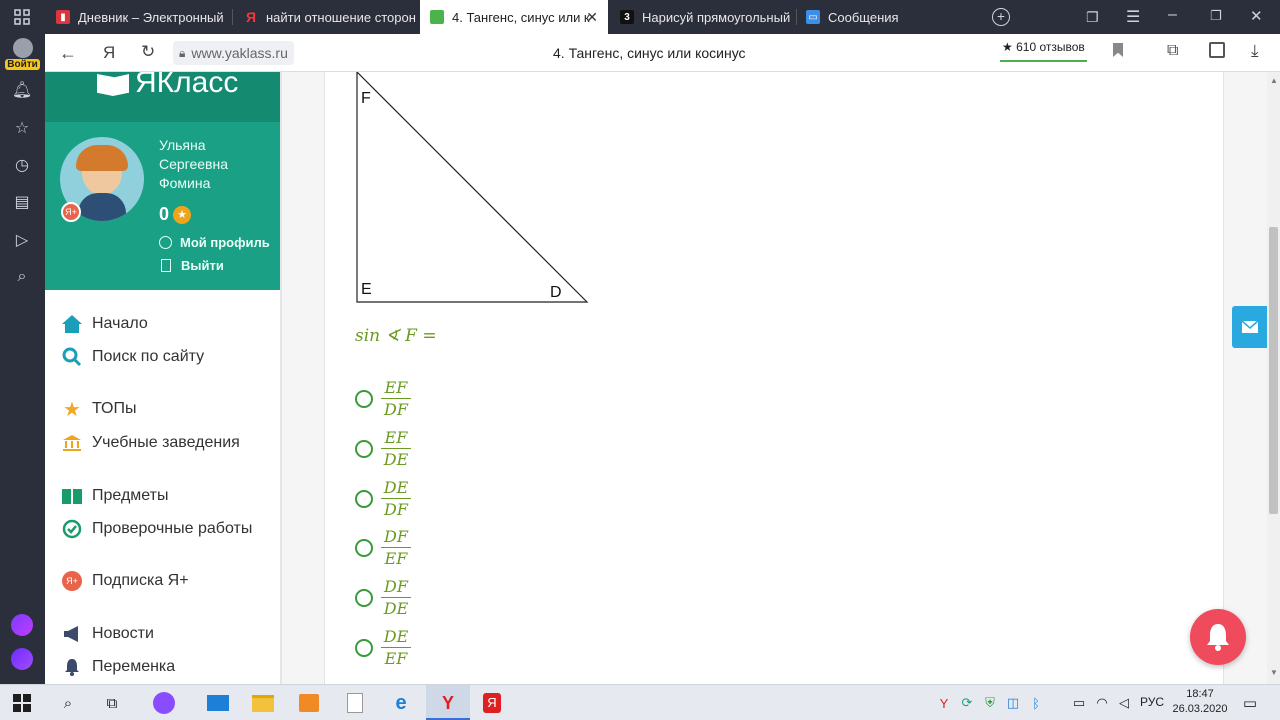 Image resolution: width=1280 pixels, height=720 pixels. Describe the element at coordinates (944, 703) in the screenshot. I see `tray-yandex-icon: Y` at that location.